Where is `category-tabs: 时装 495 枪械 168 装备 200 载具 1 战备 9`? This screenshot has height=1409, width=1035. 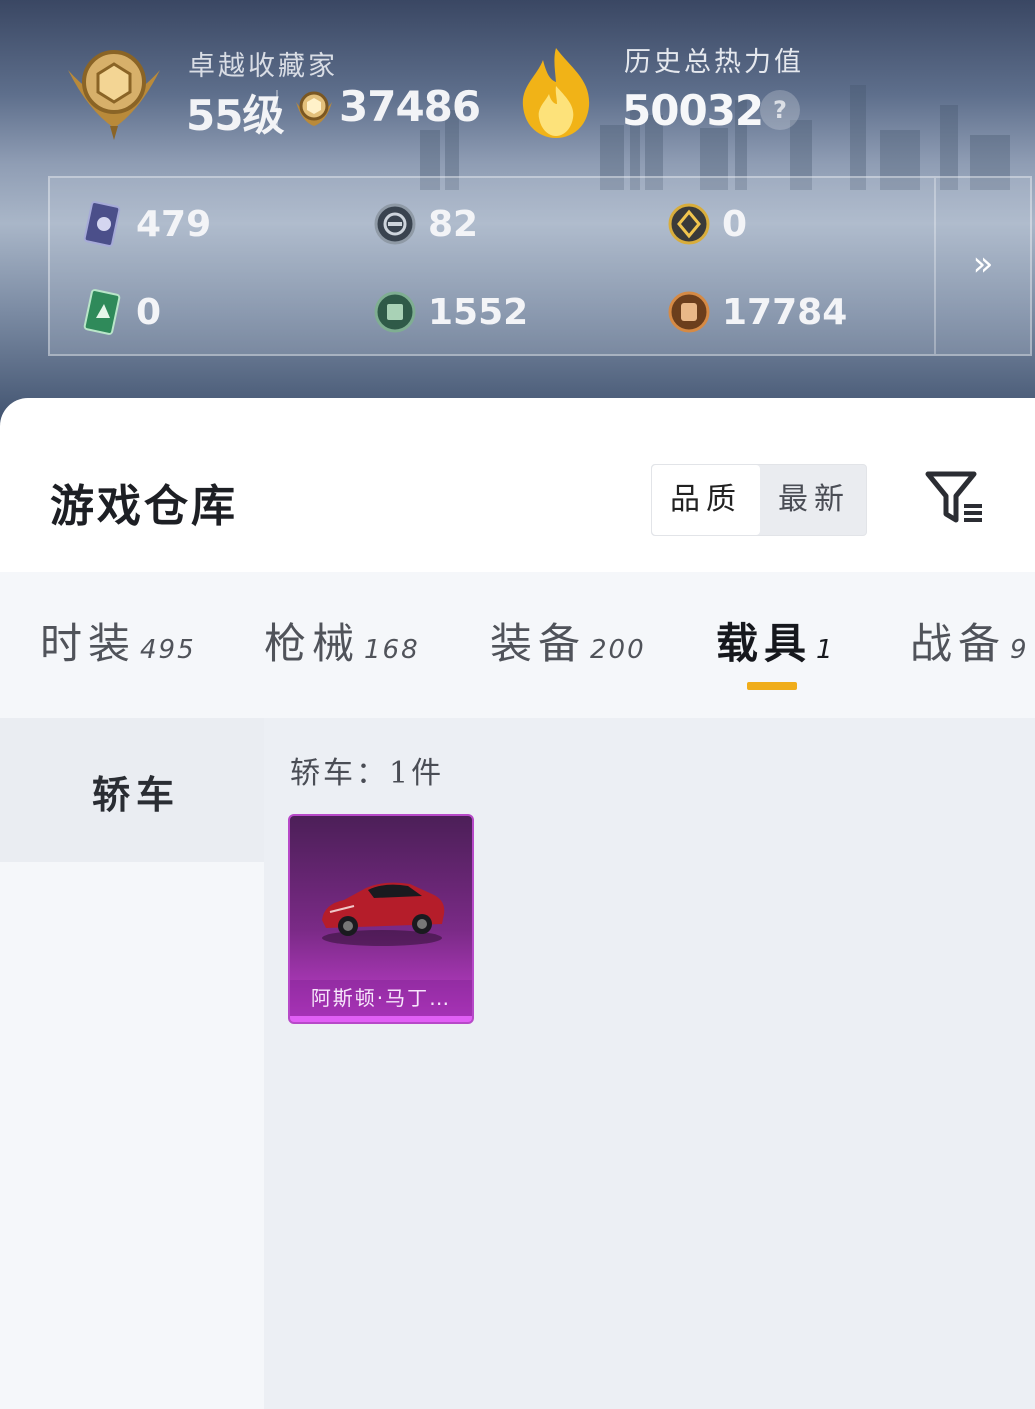
category-tabs: 时装 495 枪械 168 装备 200 载具 1 战备 9 is located at coordinates (517, 645).